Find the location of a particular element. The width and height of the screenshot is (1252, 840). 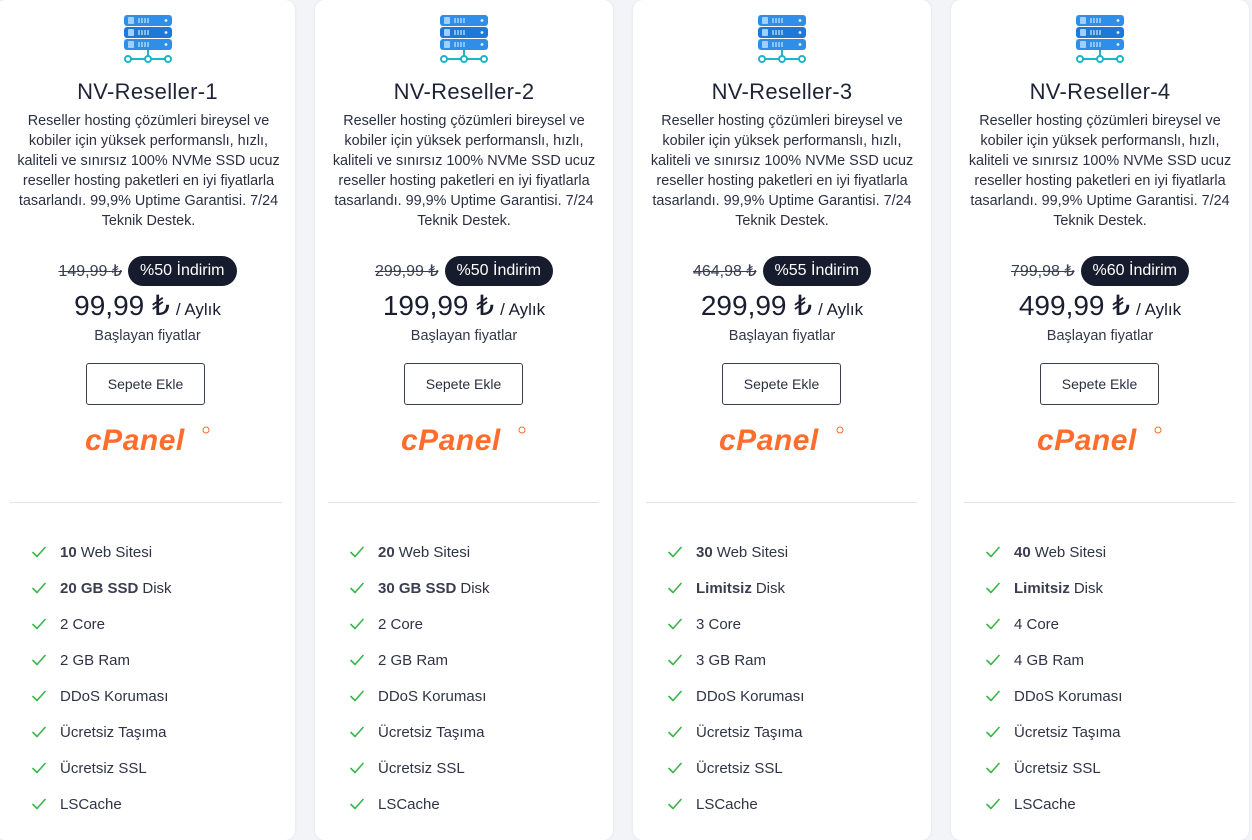

feature-item: 10 Web Sitesi is located at coordinates (158, 552).